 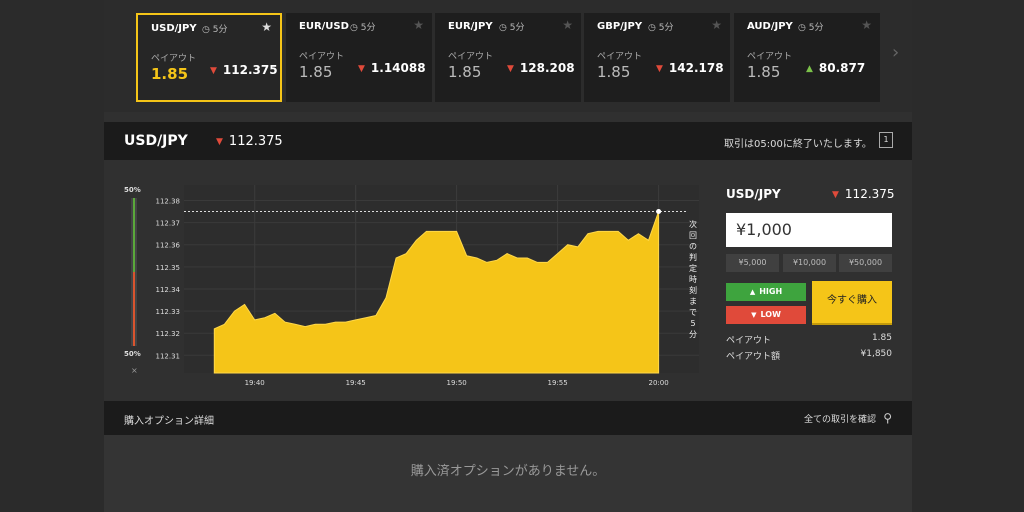 I want to click on low-button: ▼ LOW, so click(x=766, y=315).